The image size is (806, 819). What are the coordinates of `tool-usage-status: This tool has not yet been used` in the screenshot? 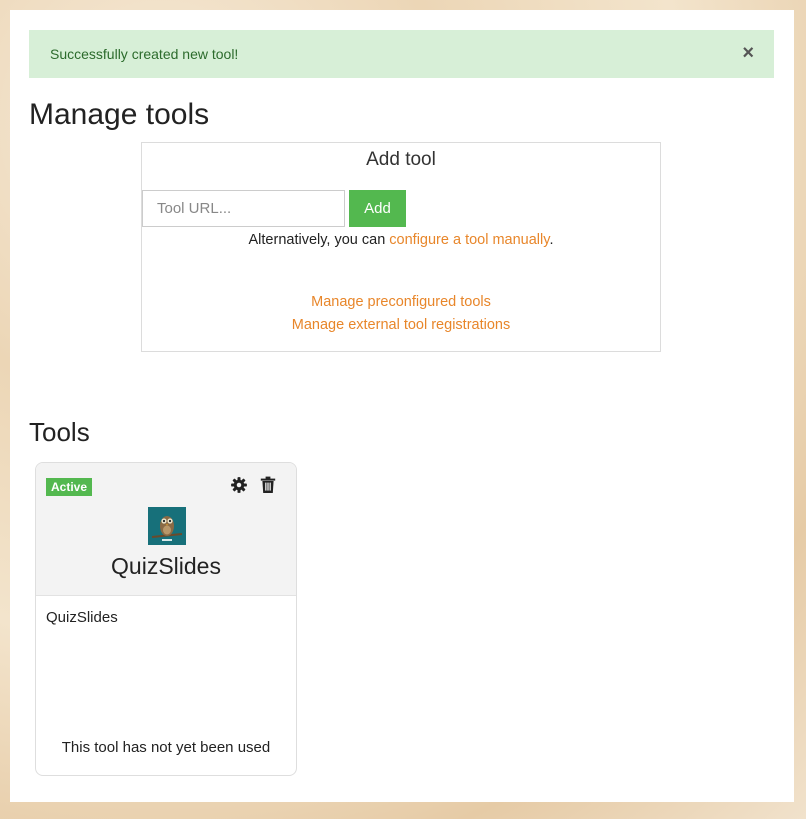 It's located at (166, 747).